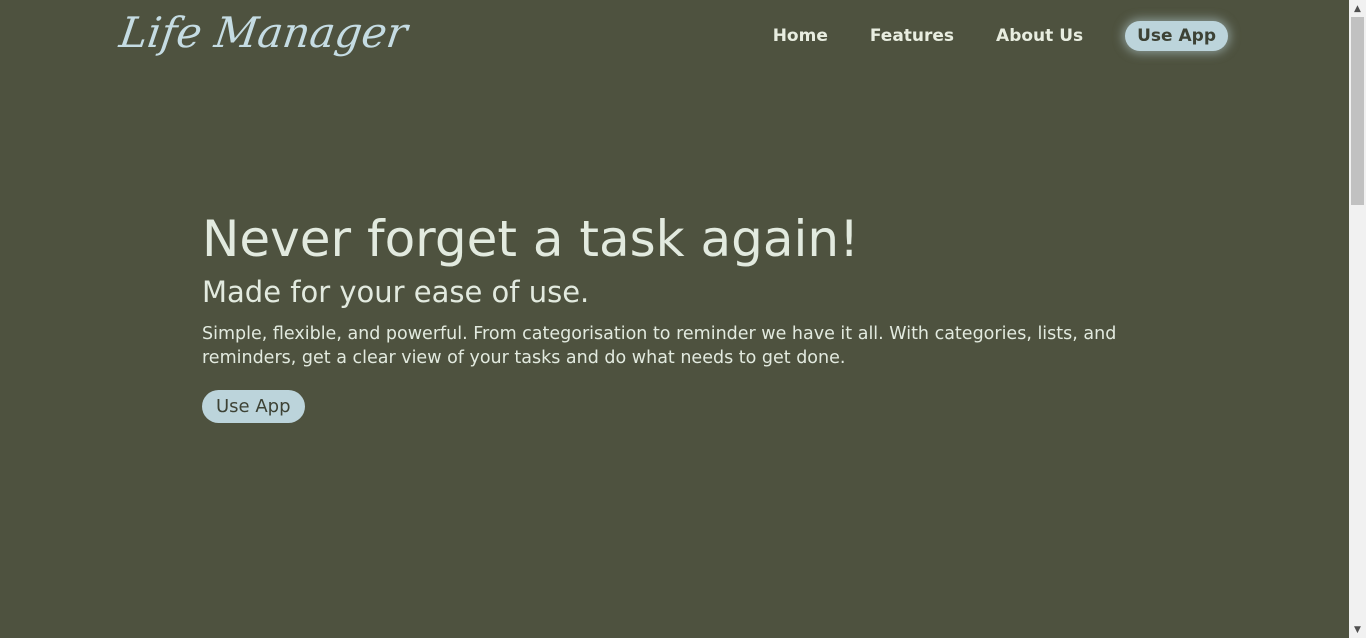 The height and width of the screenshot is (638, 1366). What do you see at coordinates (1357, 629) in the screenshot?
I see `chevron-down-icon: ▼` at bounding box center [1357, 629].